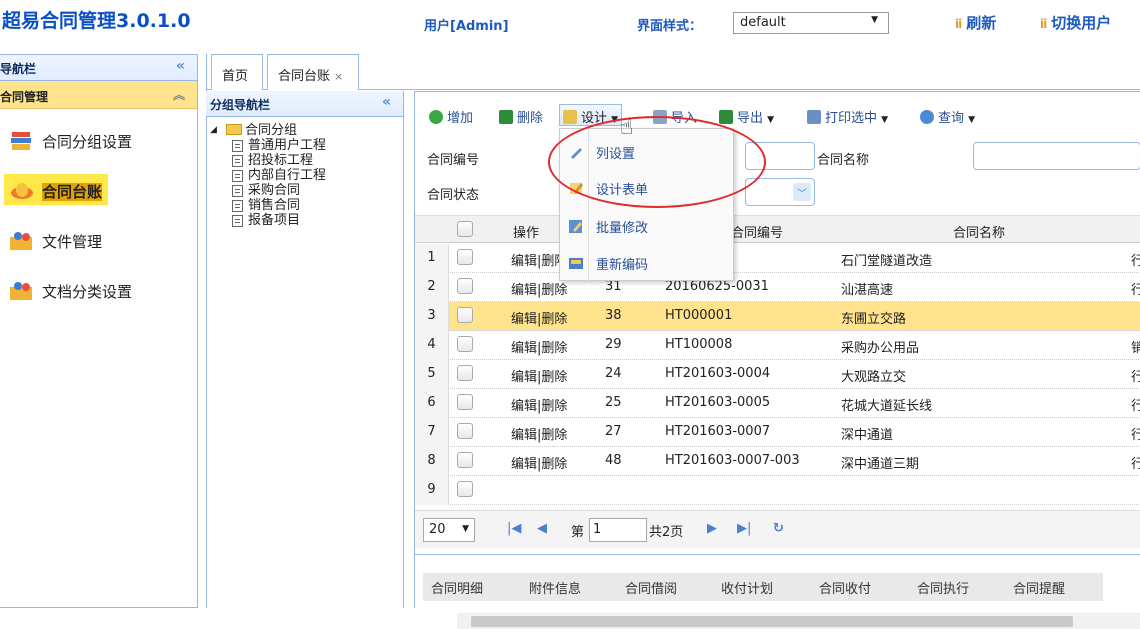  Describe the element at coordinates (657, 162) in the screenshot. I see `annotation-ellipse` at that location.